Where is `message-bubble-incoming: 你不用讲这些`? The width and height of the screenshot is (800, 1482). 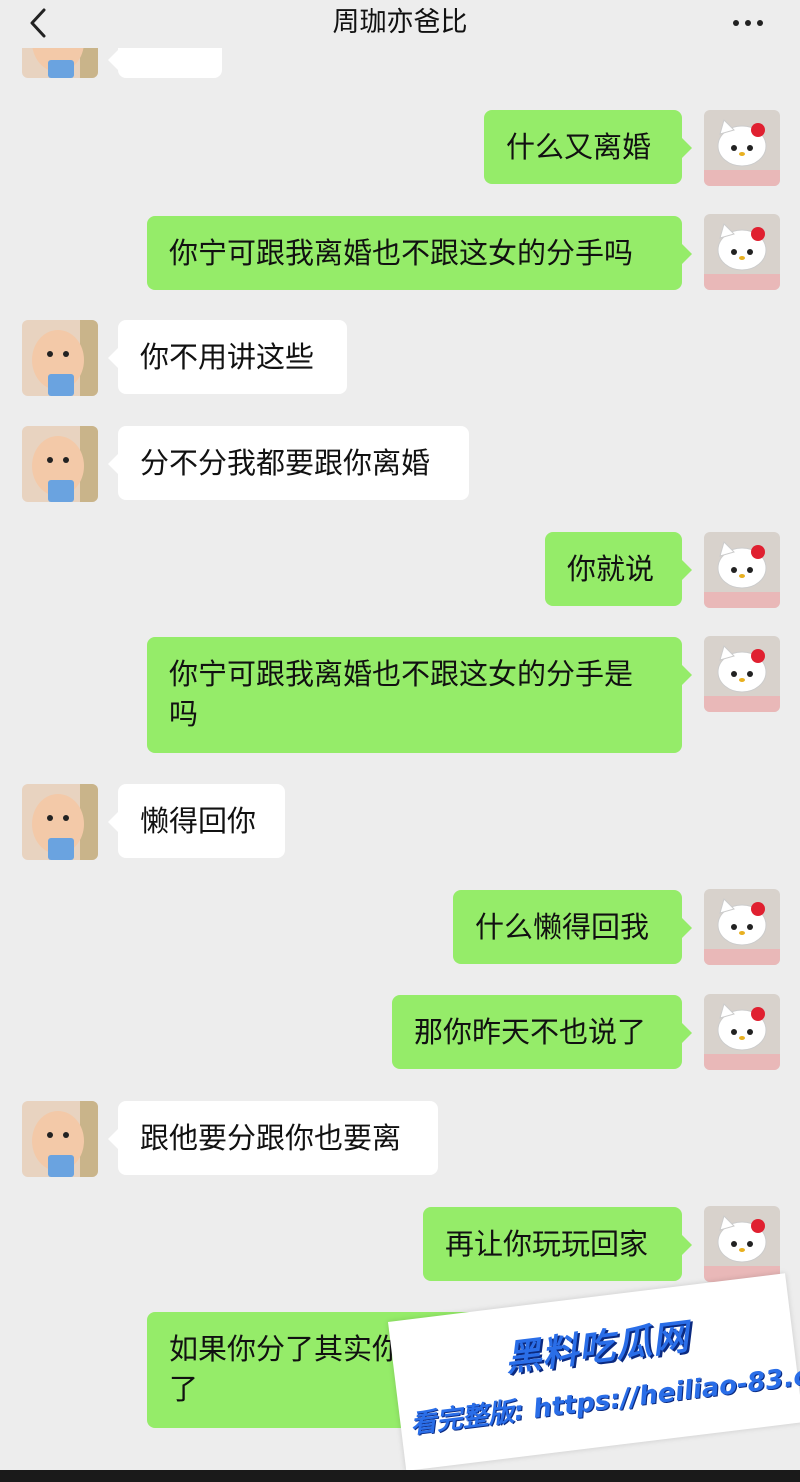 message-bubble-incoming: 你不用讲这些 is located at coordinates (227, 357).